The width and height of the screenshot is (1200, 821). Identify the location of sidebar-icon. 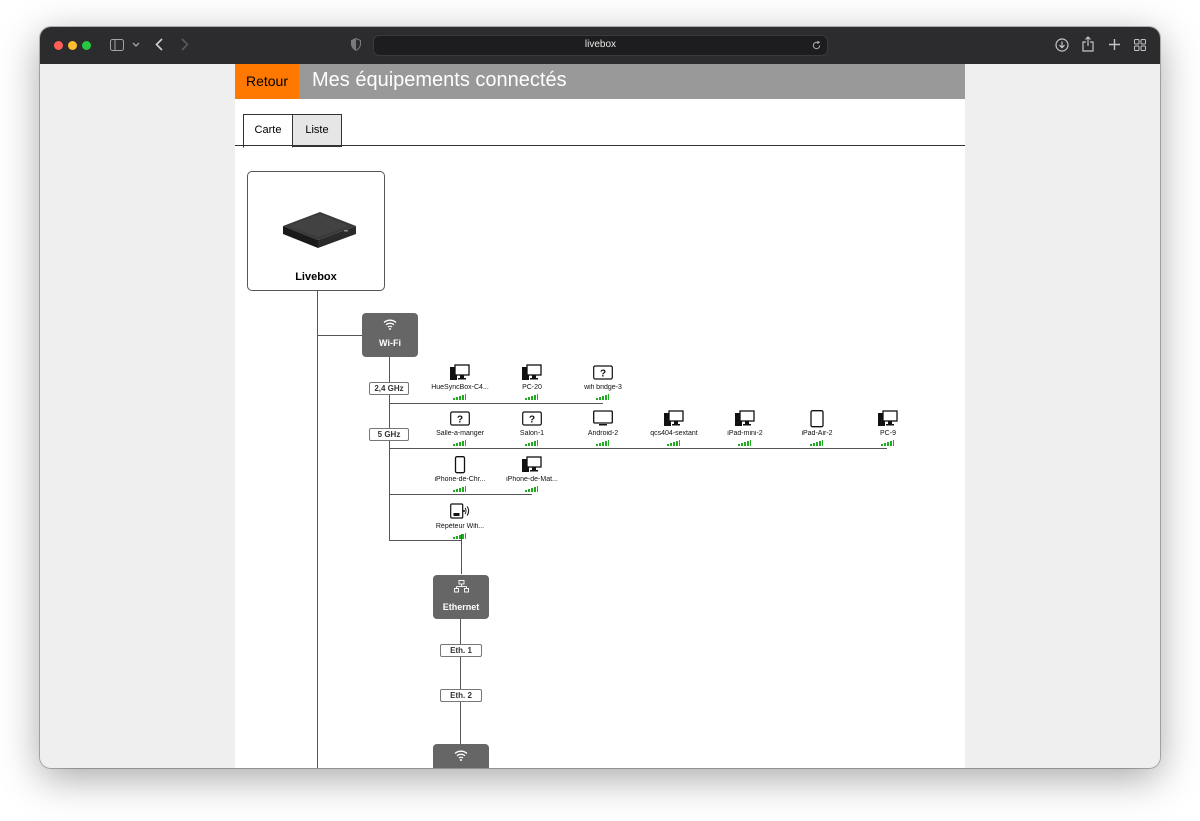
(117, 45).